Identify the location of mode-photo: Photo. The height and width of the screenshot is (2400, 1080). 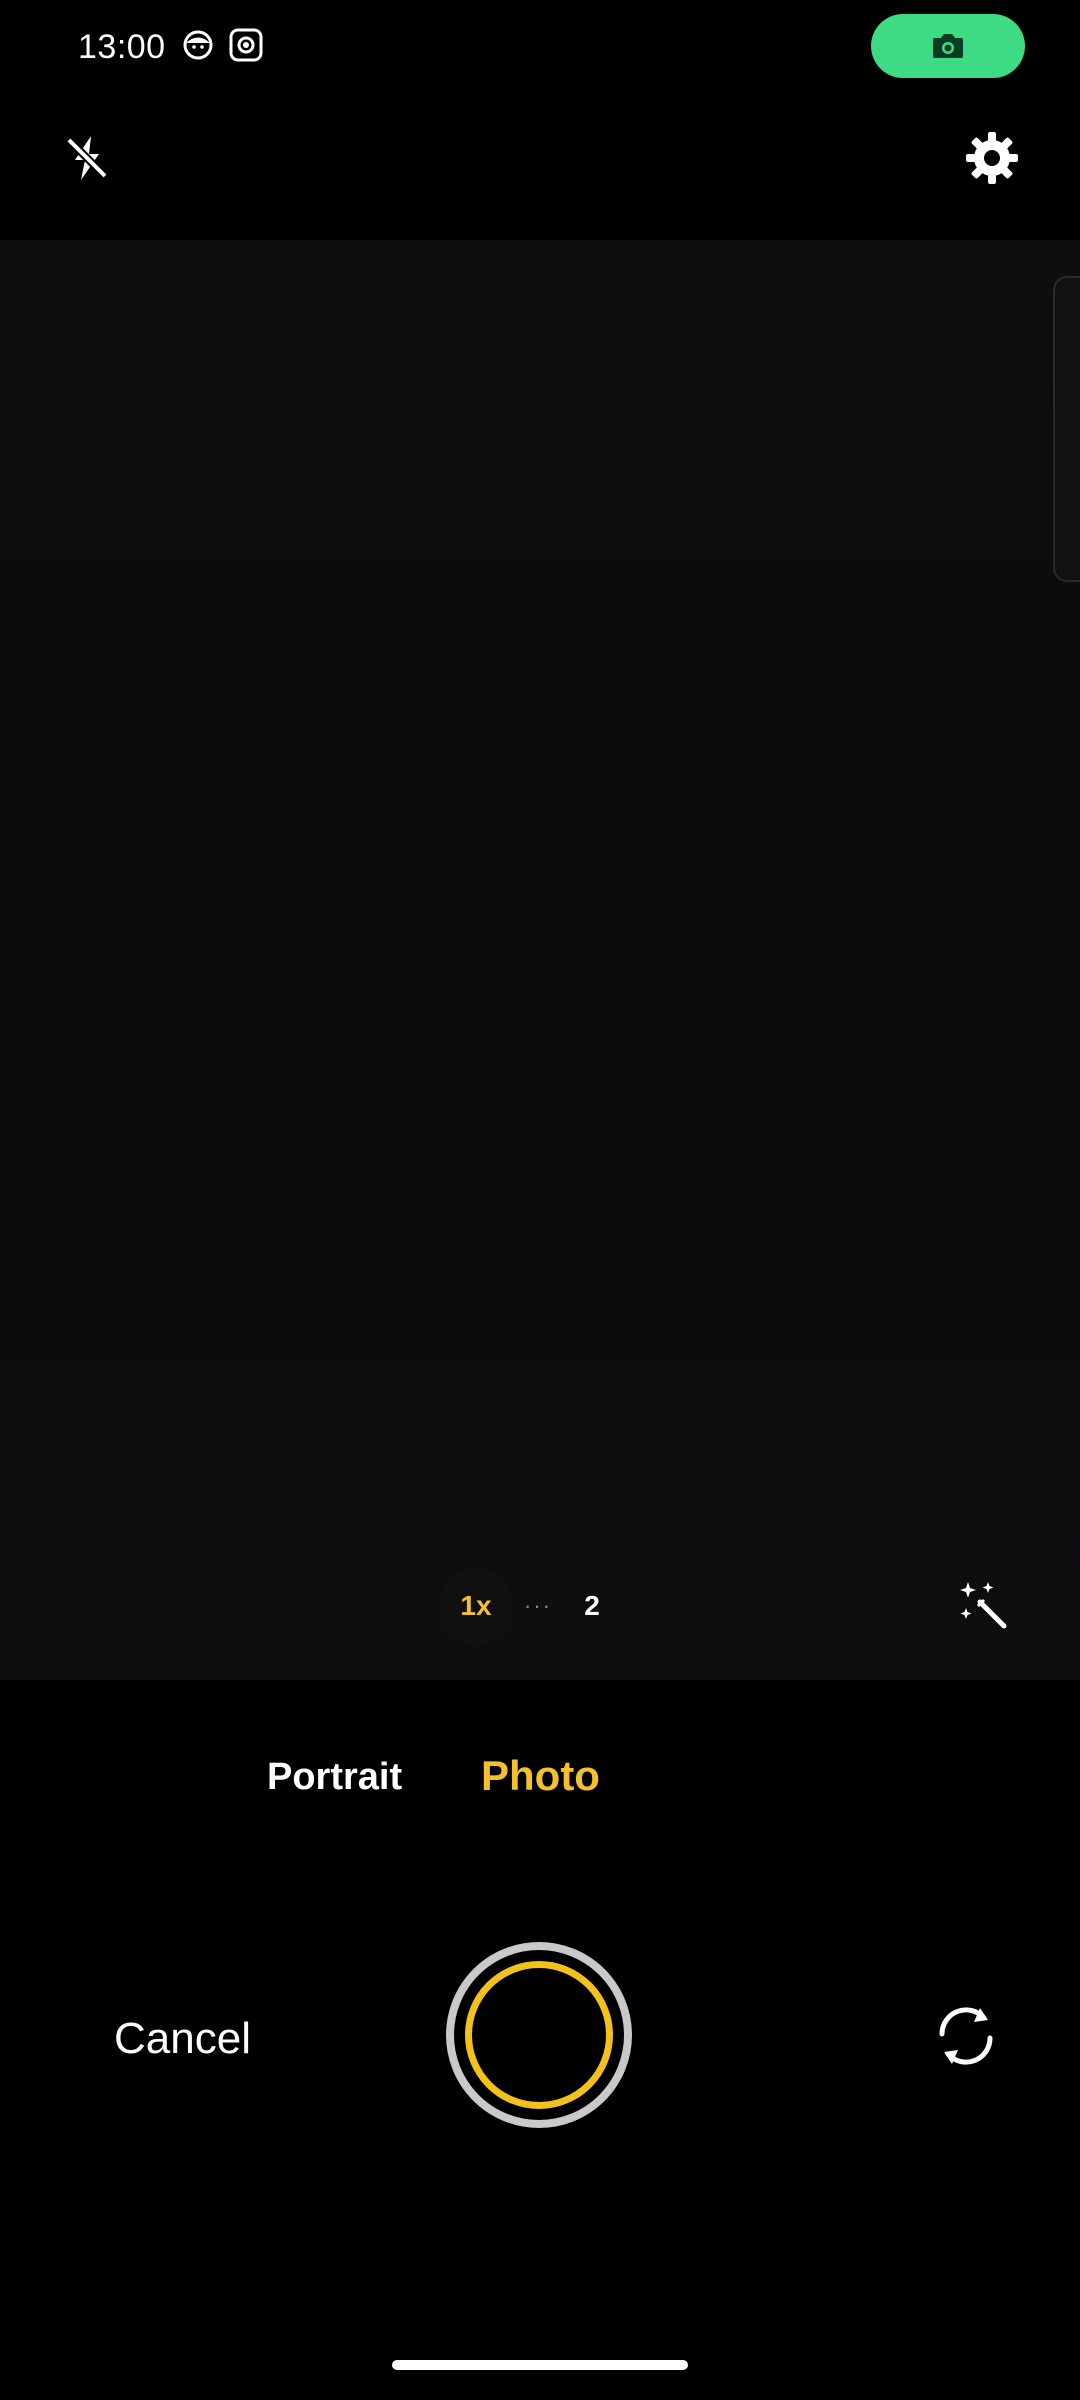
(540, 1776).